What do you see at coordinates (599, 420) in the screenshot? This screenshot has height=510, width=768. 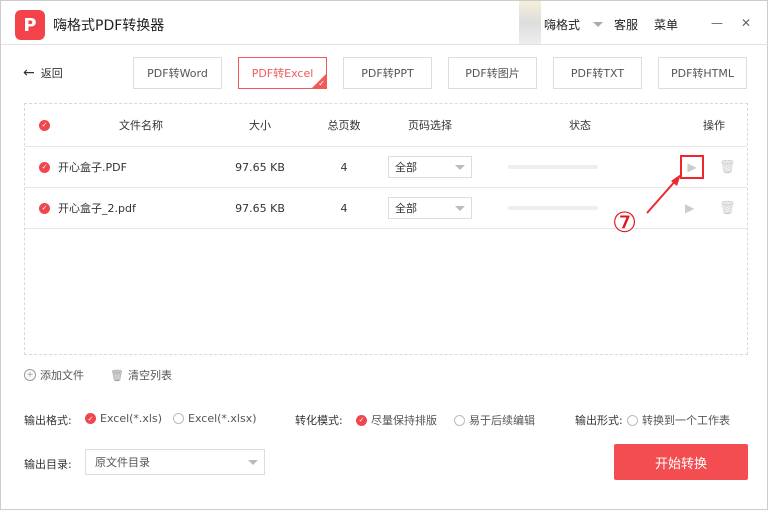 I see `form-label: 输出形式:` at bounding box center [599, 420].